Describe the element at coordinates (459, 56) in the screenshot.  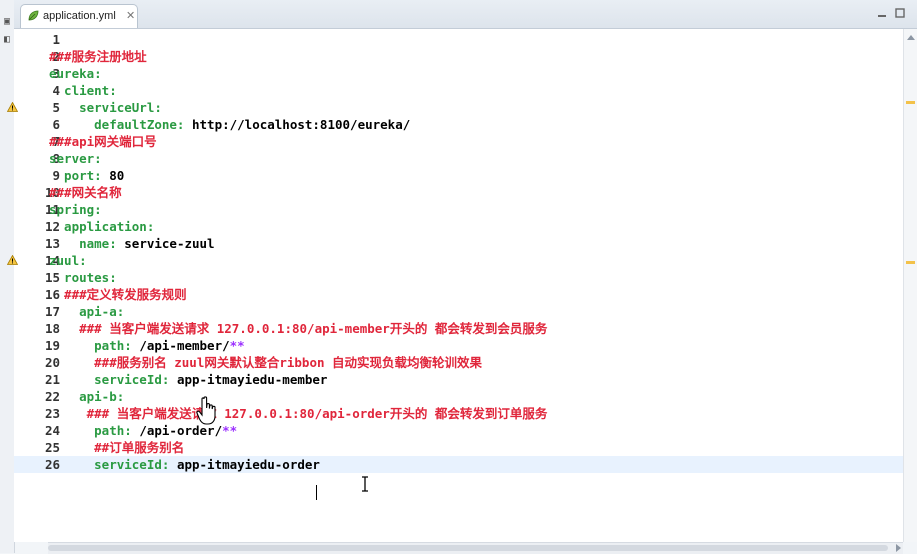
I see `code-line: 2 ###服务注册地址` at that location.